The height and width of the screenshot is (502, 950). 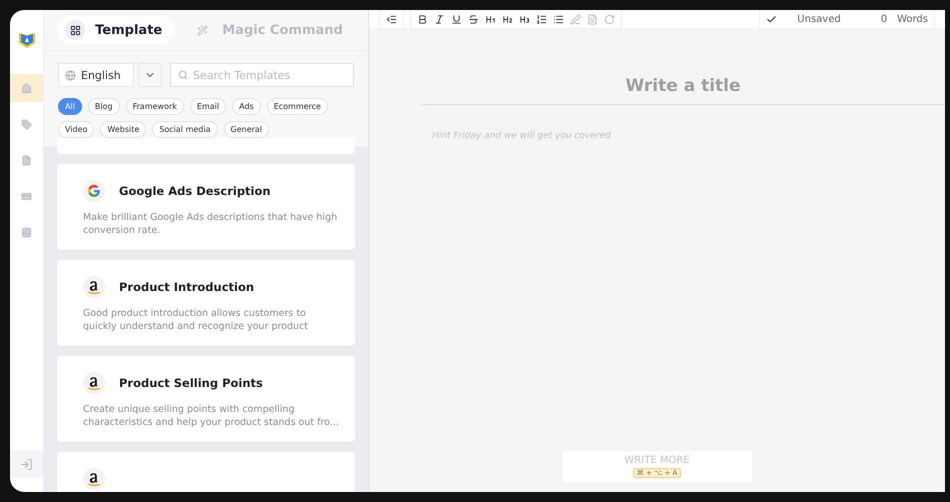 What do you see at coordinates (96, 75) in the screenshot?
I see `language-select: English` at bounding box center [96, 75].